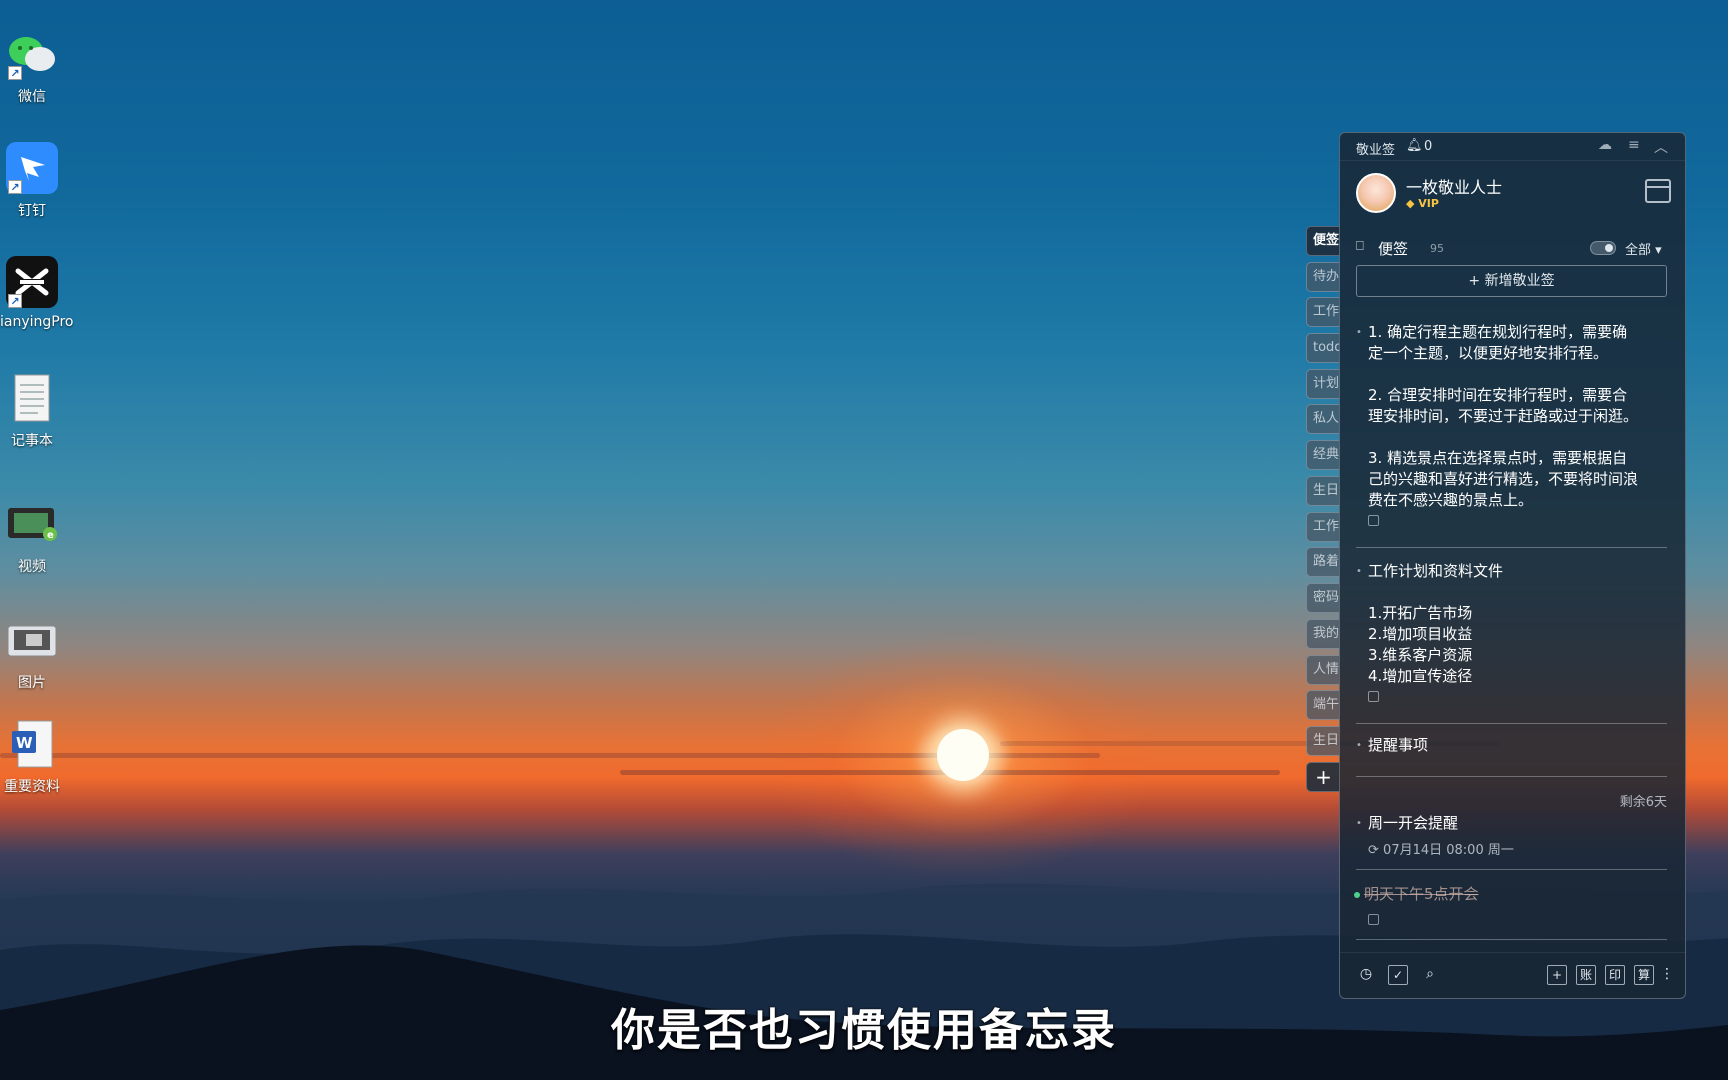 This screenshot has height=1080, width=1728. What do you see at coordinates (32, 441) in the screenshot?
I see `desktop-icon-label: 记事本` at bounding box center [32, 441].